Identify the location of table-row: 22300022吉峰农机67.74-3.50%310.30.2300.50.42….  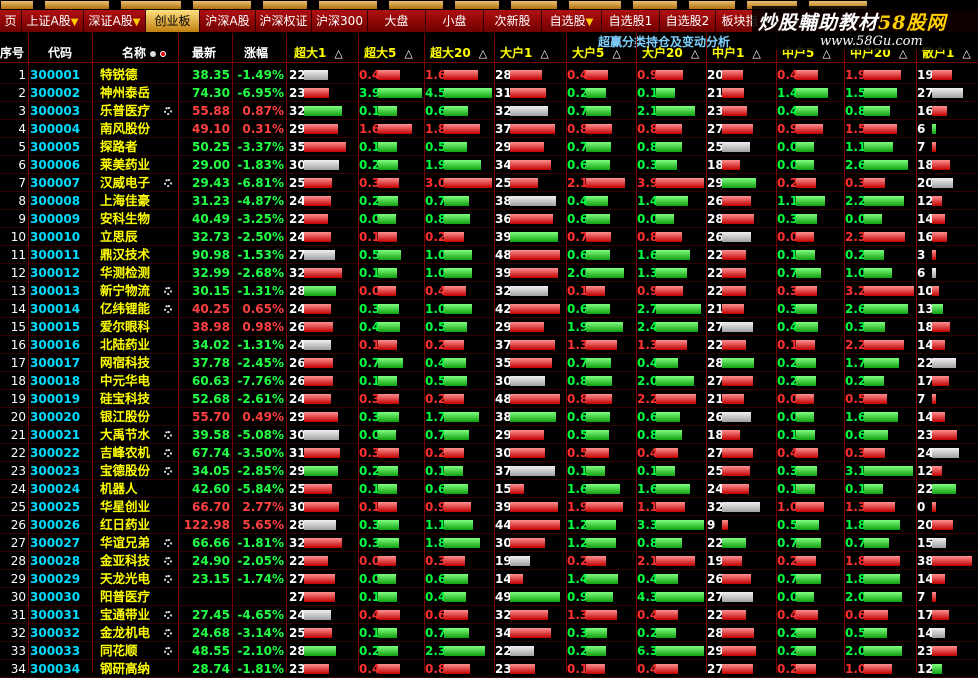
(489, 453).